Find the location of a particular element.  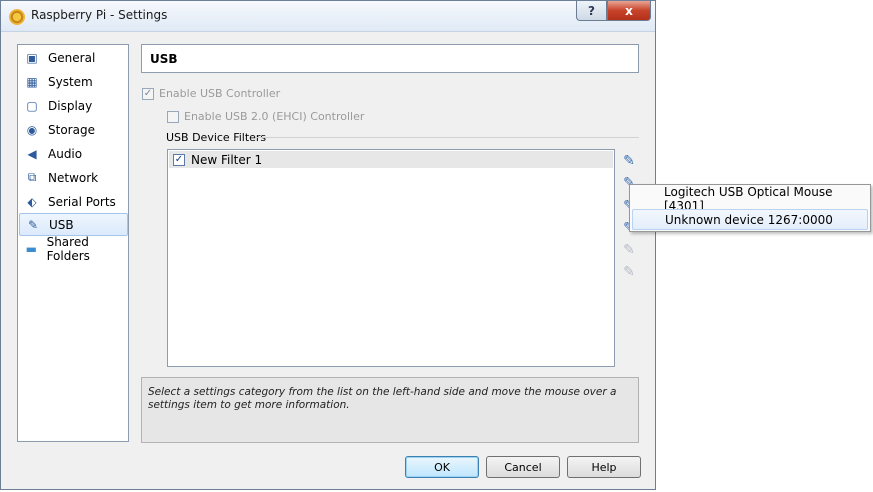

sidebar-item-display: ▢ Display is located at coordinates (73, 105).